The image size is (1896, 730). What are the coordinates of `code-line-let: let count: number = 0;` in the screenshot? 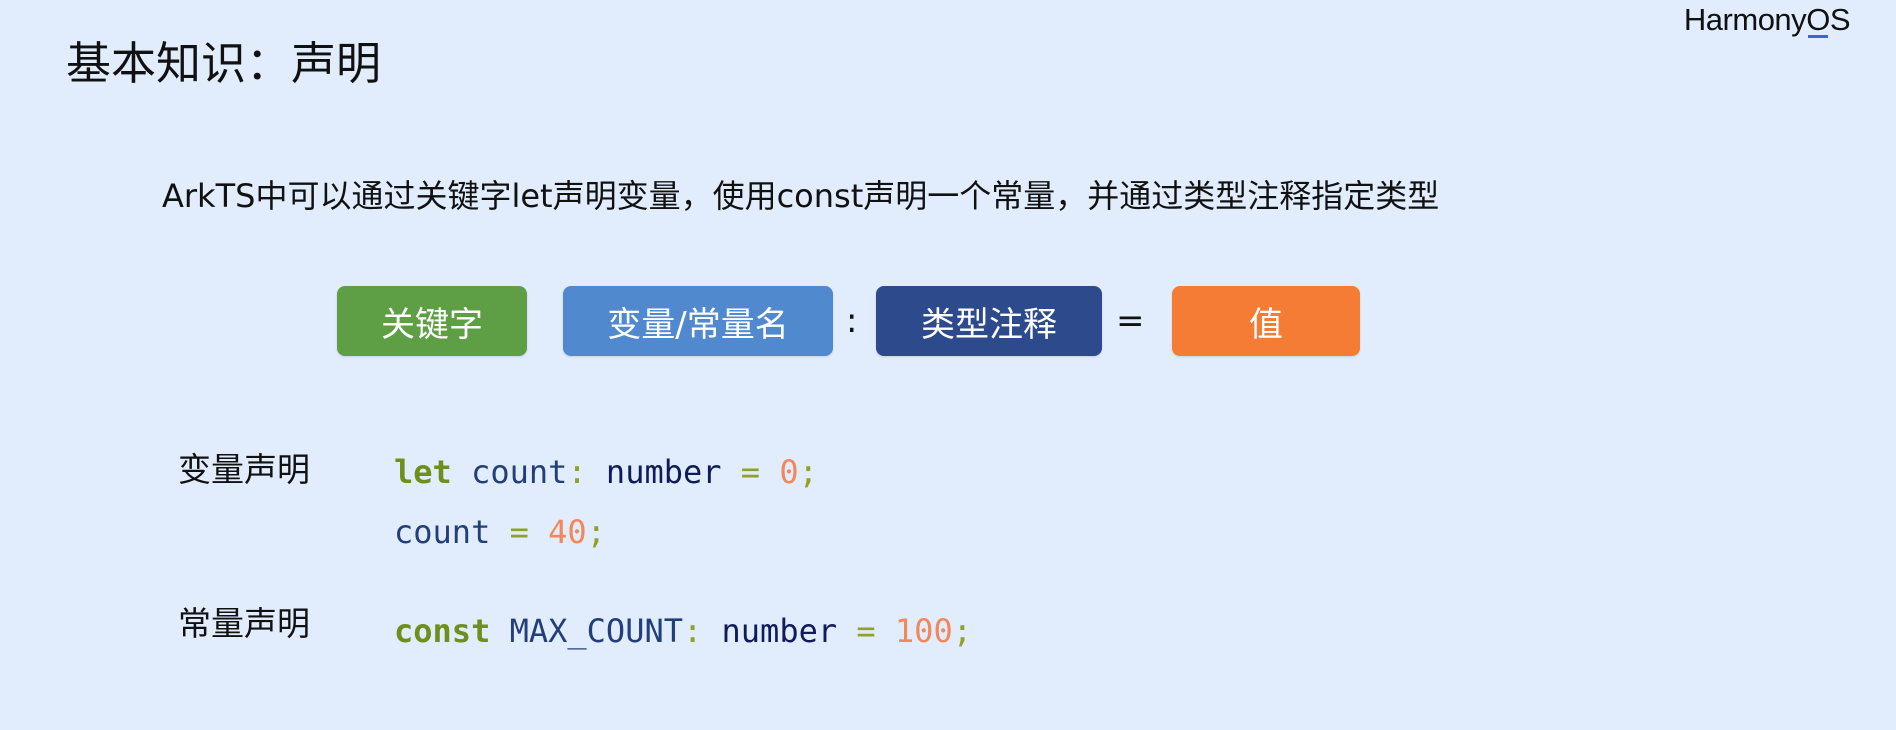 It's located at (606, 472).